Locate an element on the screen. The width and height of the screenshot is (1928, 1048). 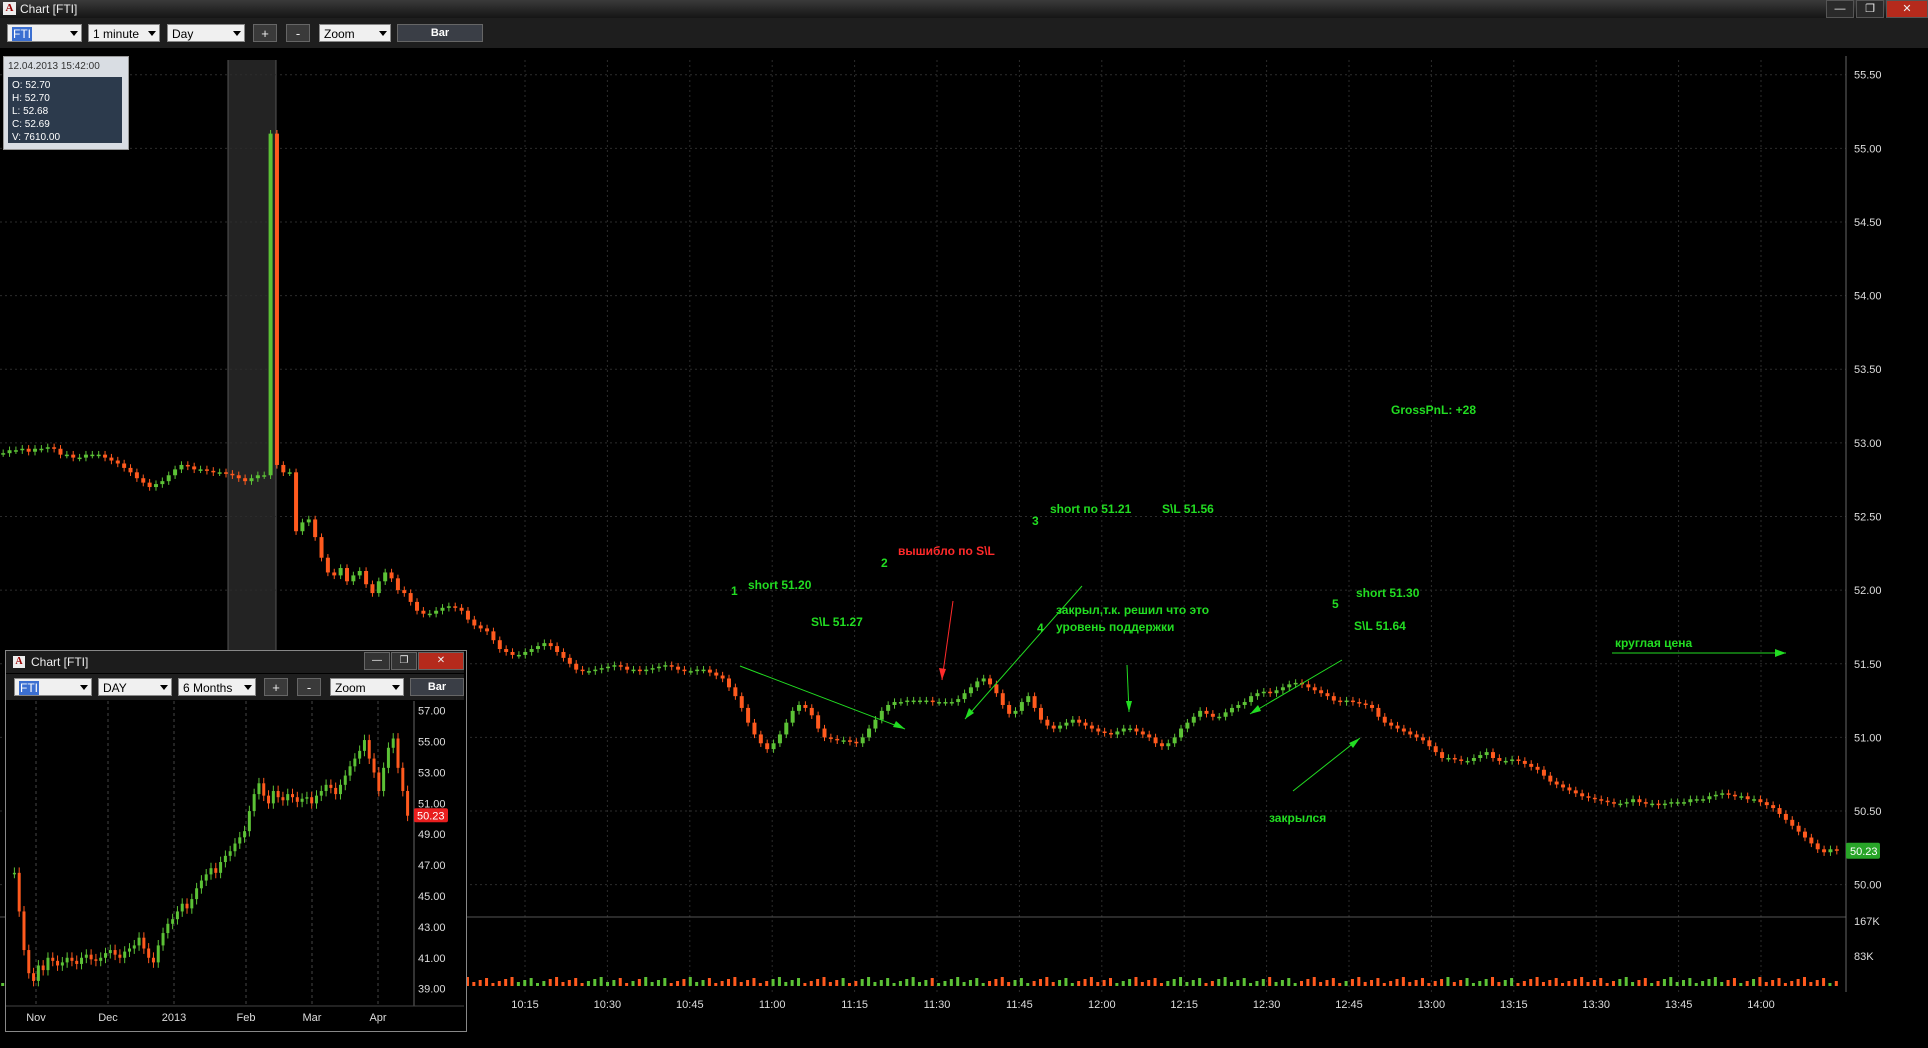
interval-select: 1 minute is located at coordinates (124, 33).